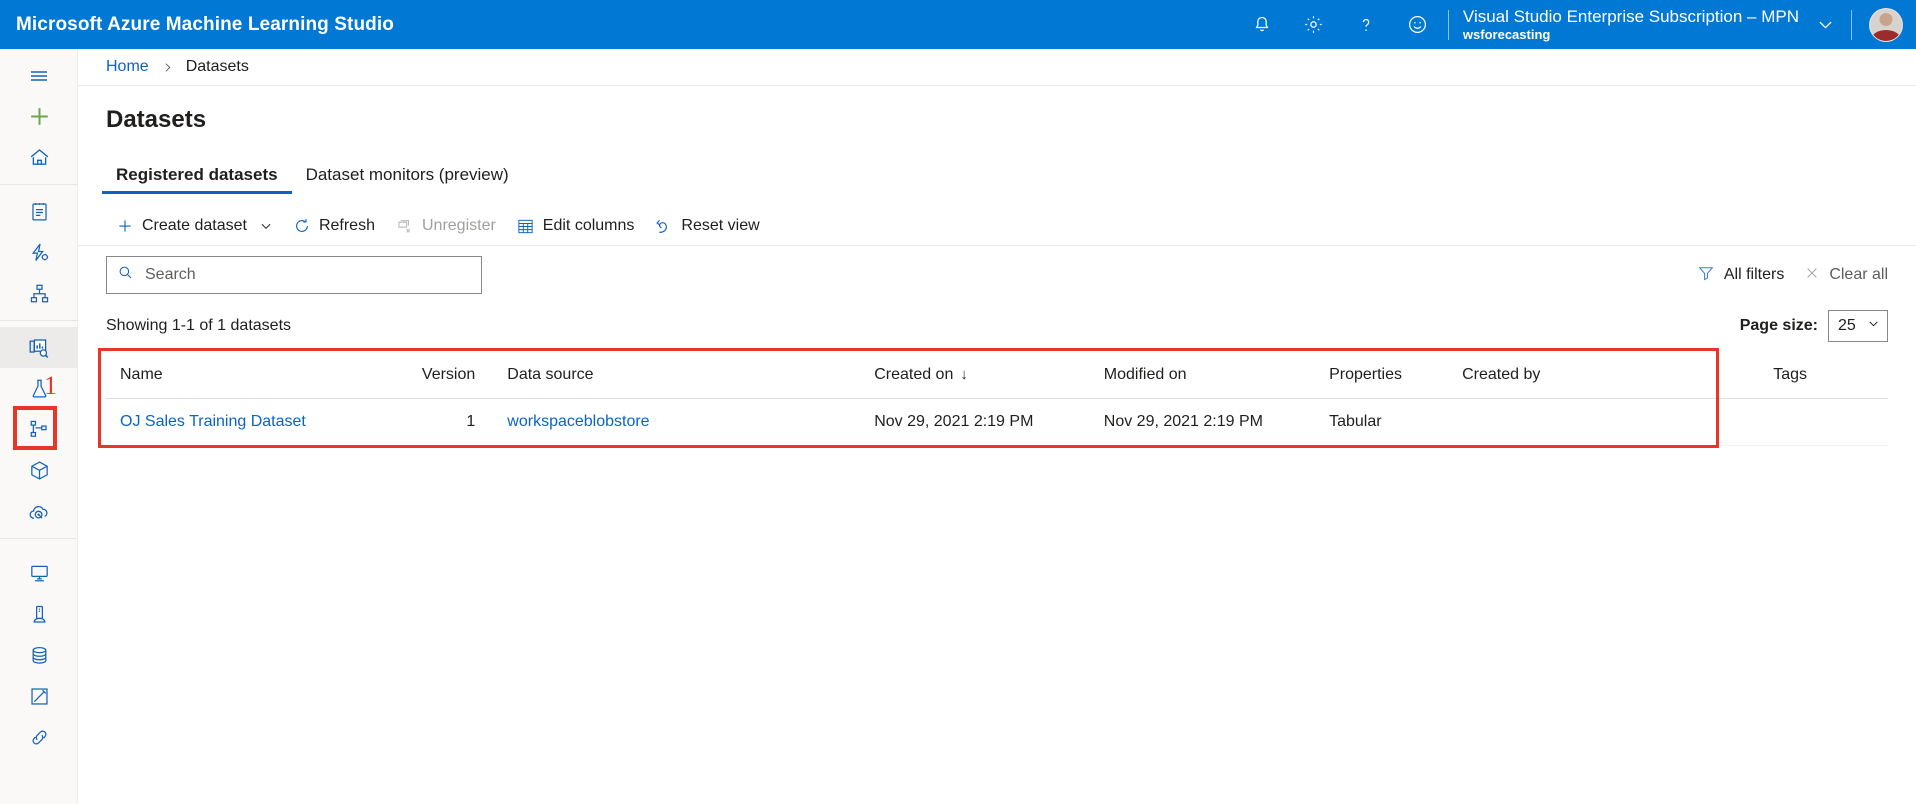 This screenshot has width=1916, height=804. Describe the element at coordinates (914, 374) in the screenshot. I see `column-header-created-on-label: Created on` at that location.